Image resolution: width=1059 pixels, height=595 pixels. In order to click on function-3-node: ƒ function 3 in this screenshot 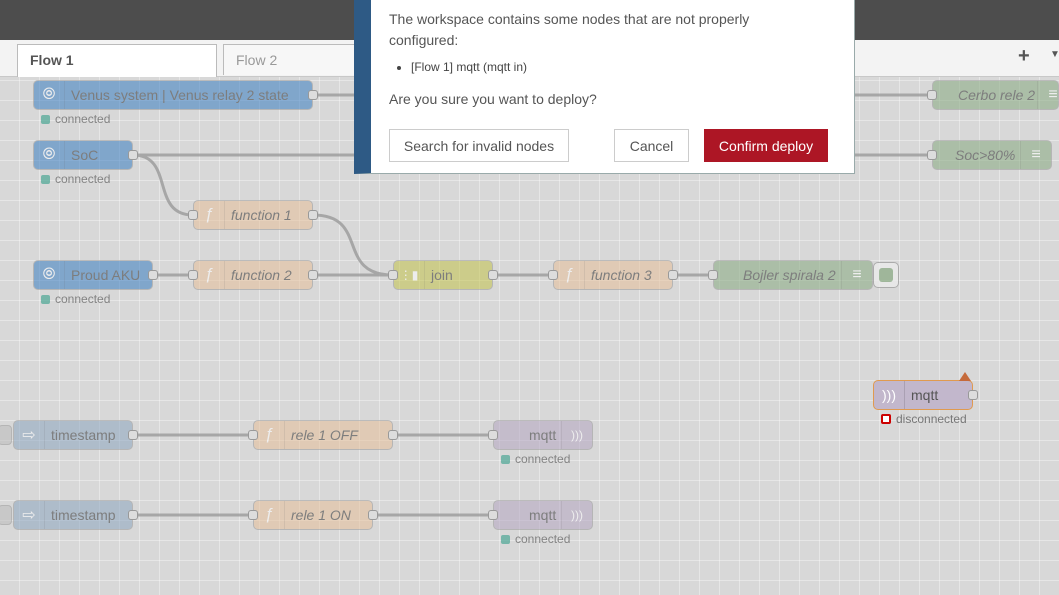, I will do `click(613, 275)`.